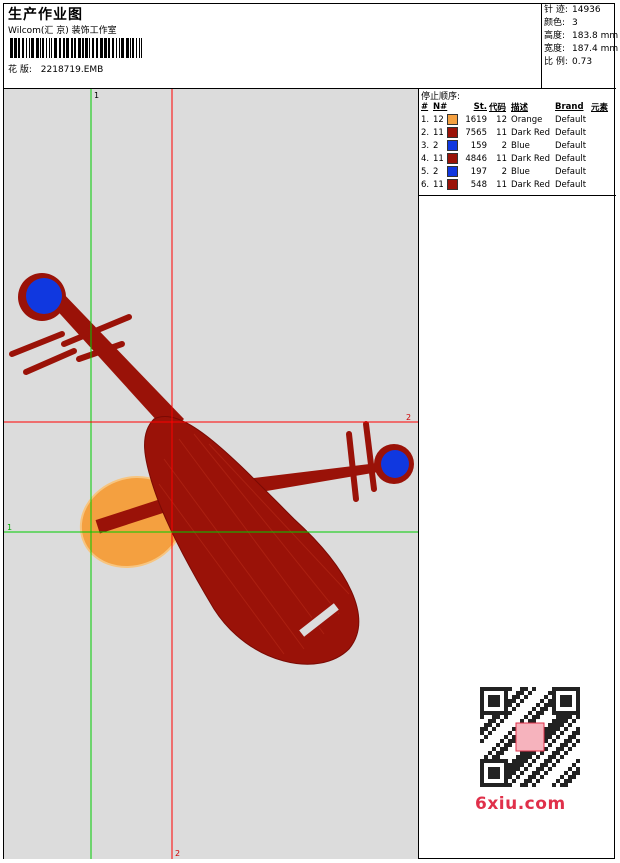 This screenshot has height=863, width=620. What do you see at coordinates (476, 119) in the screenshot?
I see `row-stitches: 1619` at bounding box center [476, 119].